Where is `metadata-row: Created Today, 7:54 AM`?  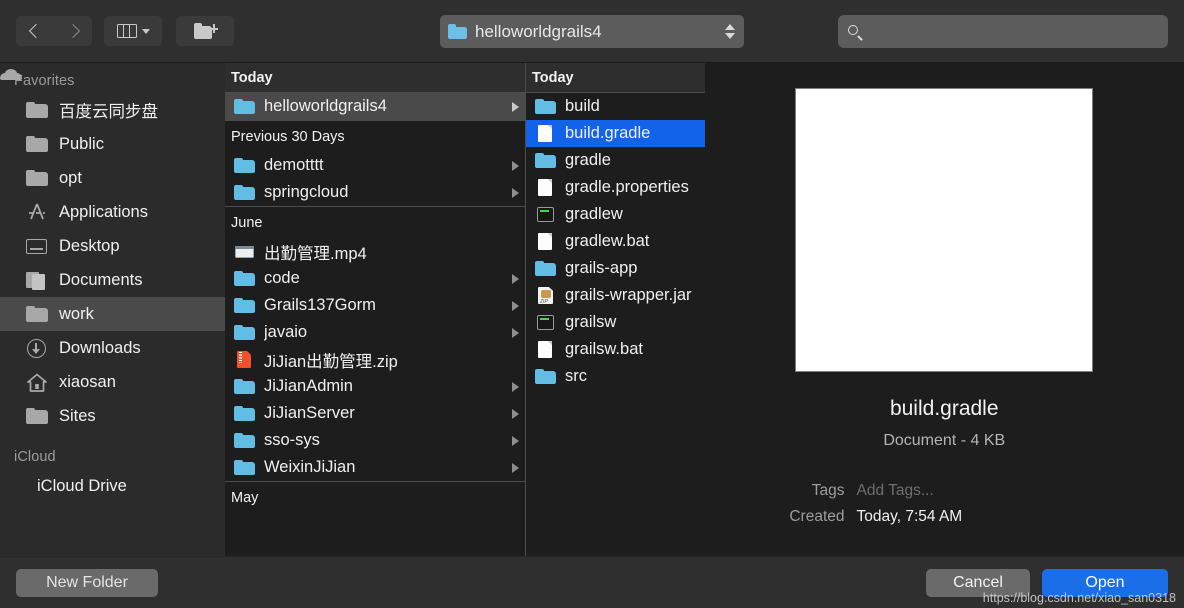
metadata-row: Created Today, 7:54 AM is located at coordinates (945, 517).